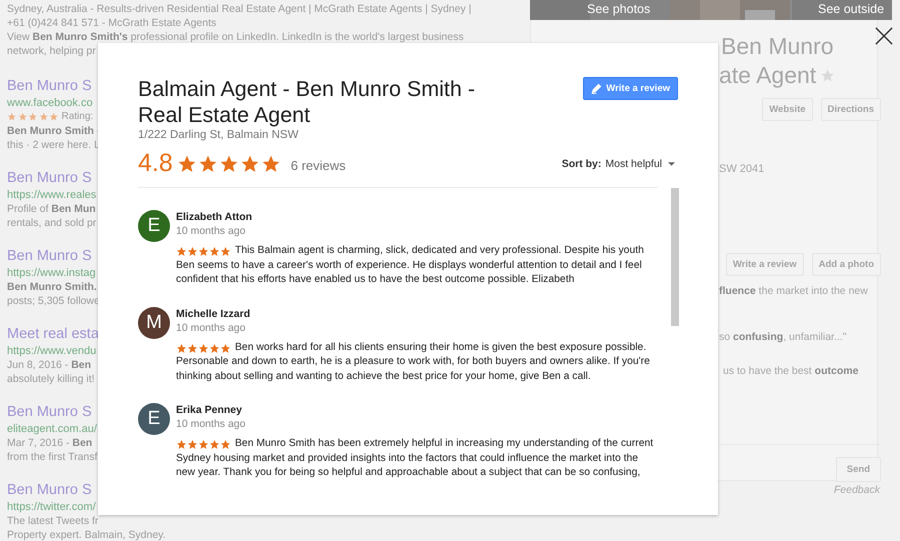  What do you see at coordinates (846, 264) in the screenshot?
I see `panel-button: Add a photo` at bounding box center [846, 264].